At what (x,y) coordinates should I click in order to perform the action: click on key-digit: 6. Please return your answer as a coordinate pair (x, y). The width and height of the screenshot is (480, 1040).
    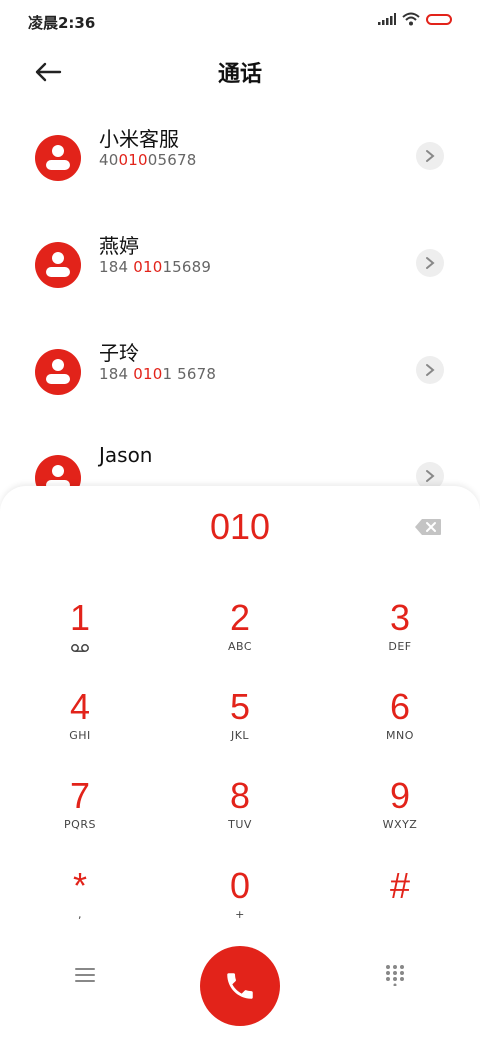
    Looking at the image, I should click on (400, 706).